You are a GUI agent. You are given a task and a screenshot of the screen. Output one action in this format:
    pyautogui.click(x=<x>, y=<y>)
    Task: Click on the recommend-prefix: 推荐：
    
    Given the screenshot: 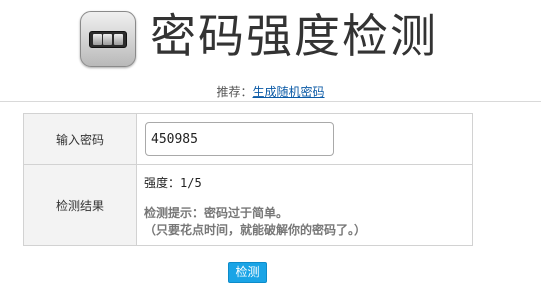 What is the action you would take?
    pyautogui.click(x=234, y=92)
    